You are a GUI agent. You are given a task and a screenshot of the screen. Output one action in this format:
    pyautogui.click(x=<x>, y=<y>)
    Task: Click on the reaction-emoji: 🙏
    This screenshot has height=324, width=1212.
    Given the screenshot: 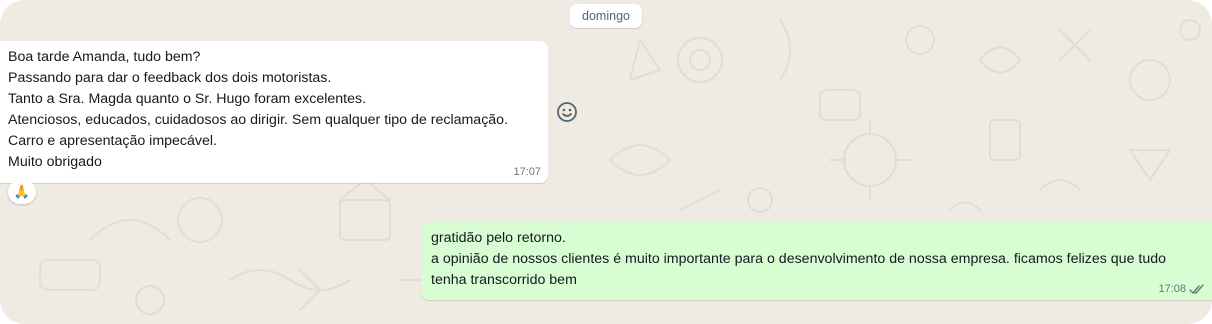 What is the action you would take?
    pyautogui.click(x=22, y=191)
    